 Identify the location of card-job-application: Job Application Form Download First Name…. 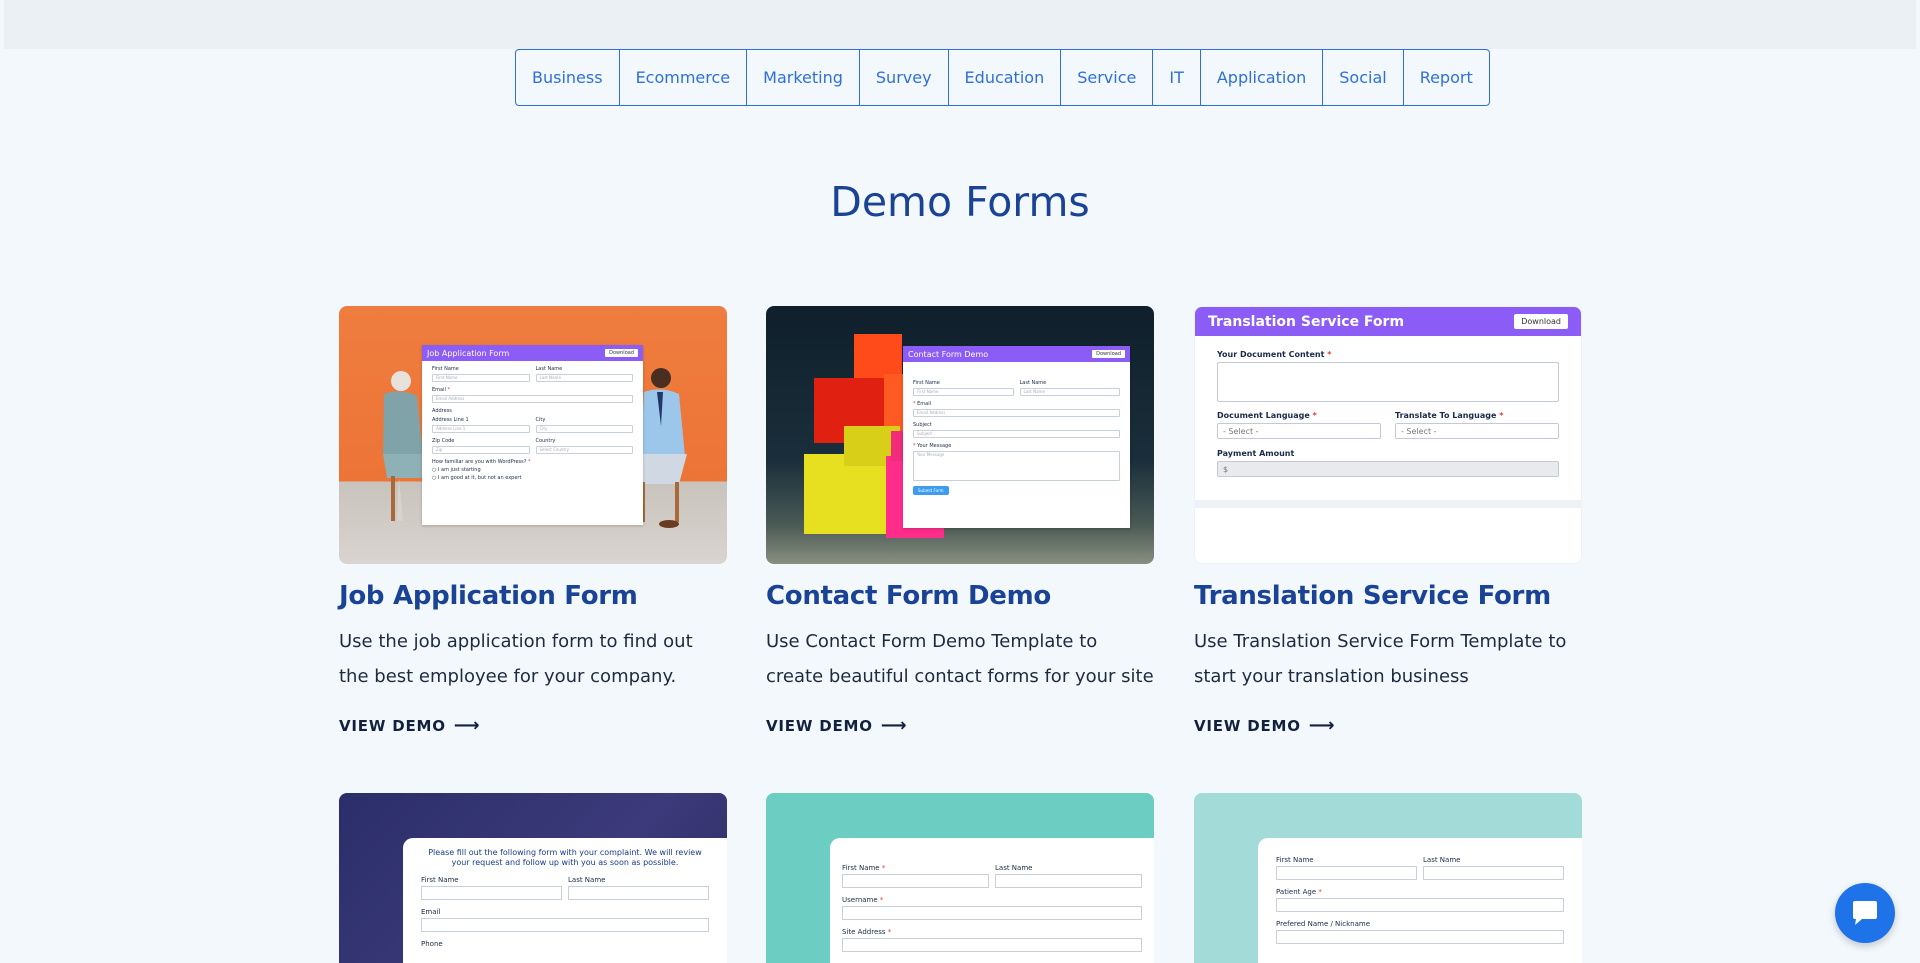
(533, 521).